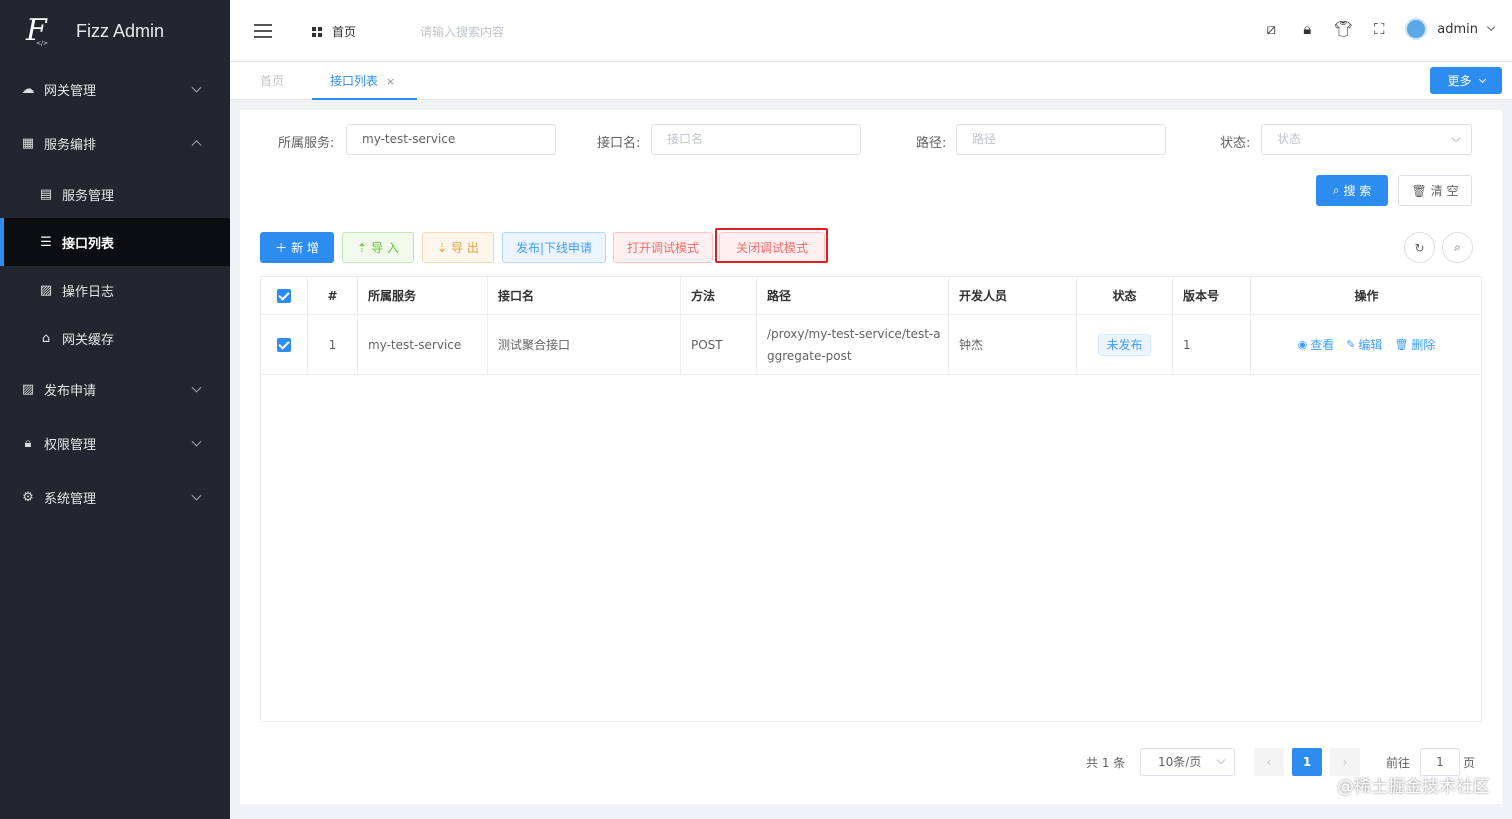 The width and height of the screenshot is (1512, 819). Describe the element at coordinates (1235, 143) in the screenshot. I see `status-filter-label: 状态:` at that location.